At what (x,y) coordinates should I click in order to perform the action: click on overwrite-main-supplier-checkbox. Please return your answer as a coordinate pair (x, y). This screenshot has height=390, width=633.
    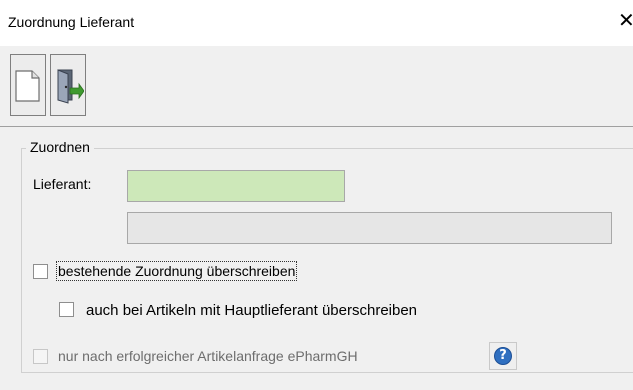
    Looking at the image, I should click on (66, 309).